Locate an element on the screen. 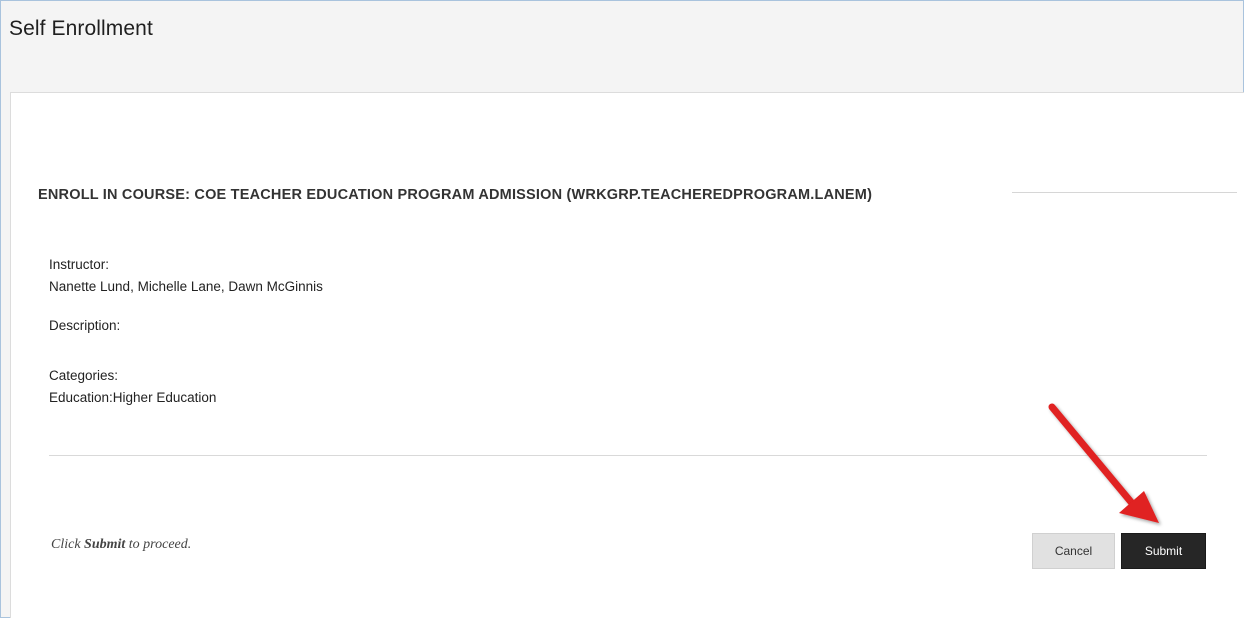 The height and width of the screenshot is (618, 1244). submit-instruction: Click Submit to proceed. is located at coordinates (121, 545).